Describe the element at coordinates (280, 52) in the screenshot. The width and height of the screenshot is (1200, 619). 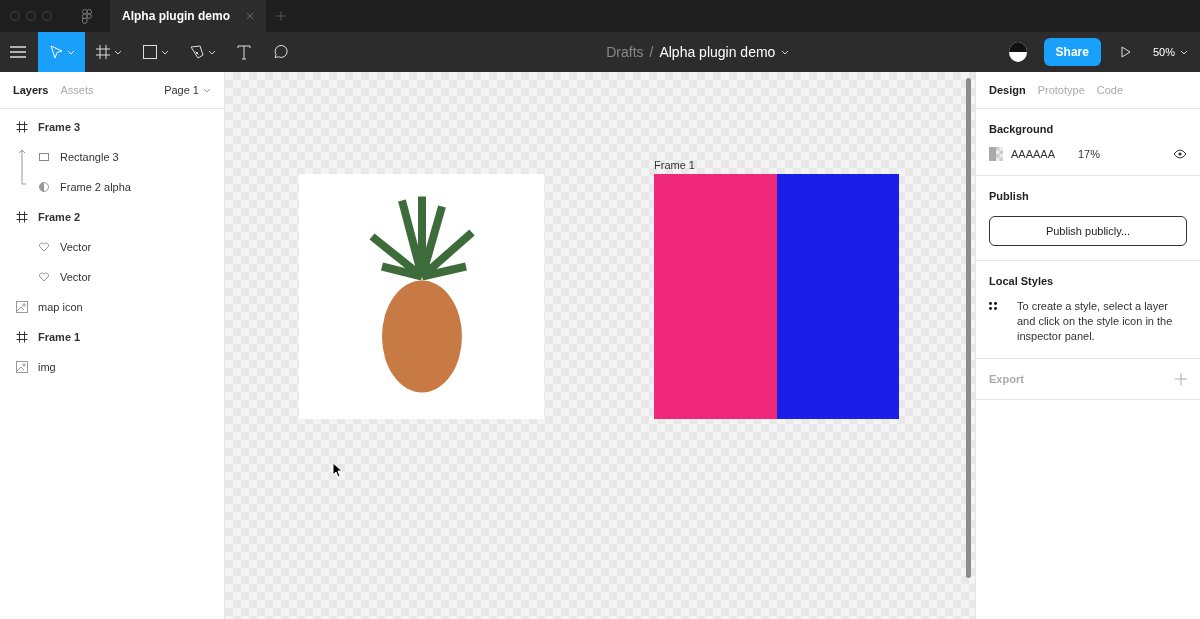
I see `comment-icon` at that location.